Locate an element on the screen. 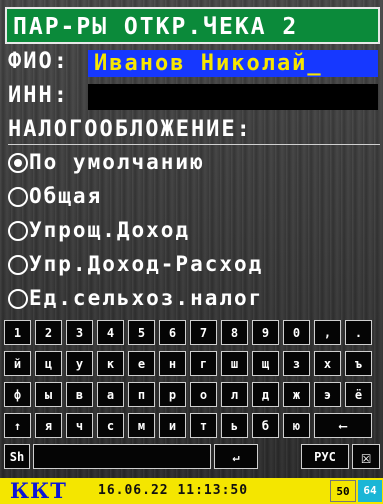 The image size is (383, 504). key-row3-5: р is located at coordinates (172, 394).